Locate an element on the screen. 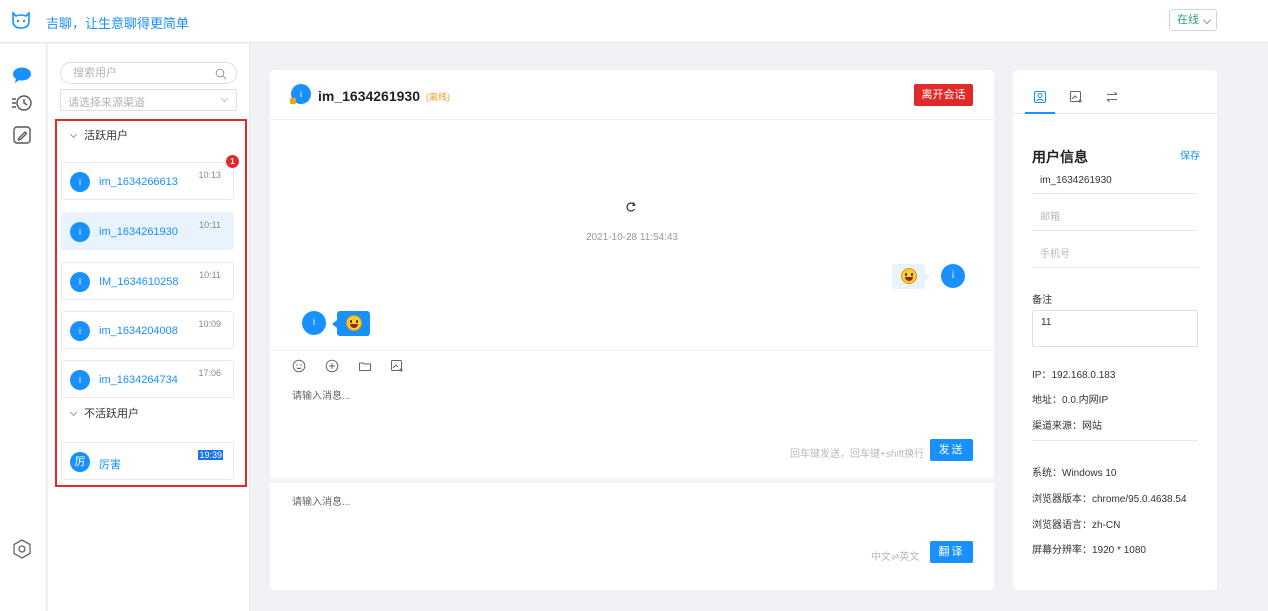 The width and height of the screenshot is (1268, 611). inactive-users-group: 不活跃用户 is located at coordinates (104, 413).